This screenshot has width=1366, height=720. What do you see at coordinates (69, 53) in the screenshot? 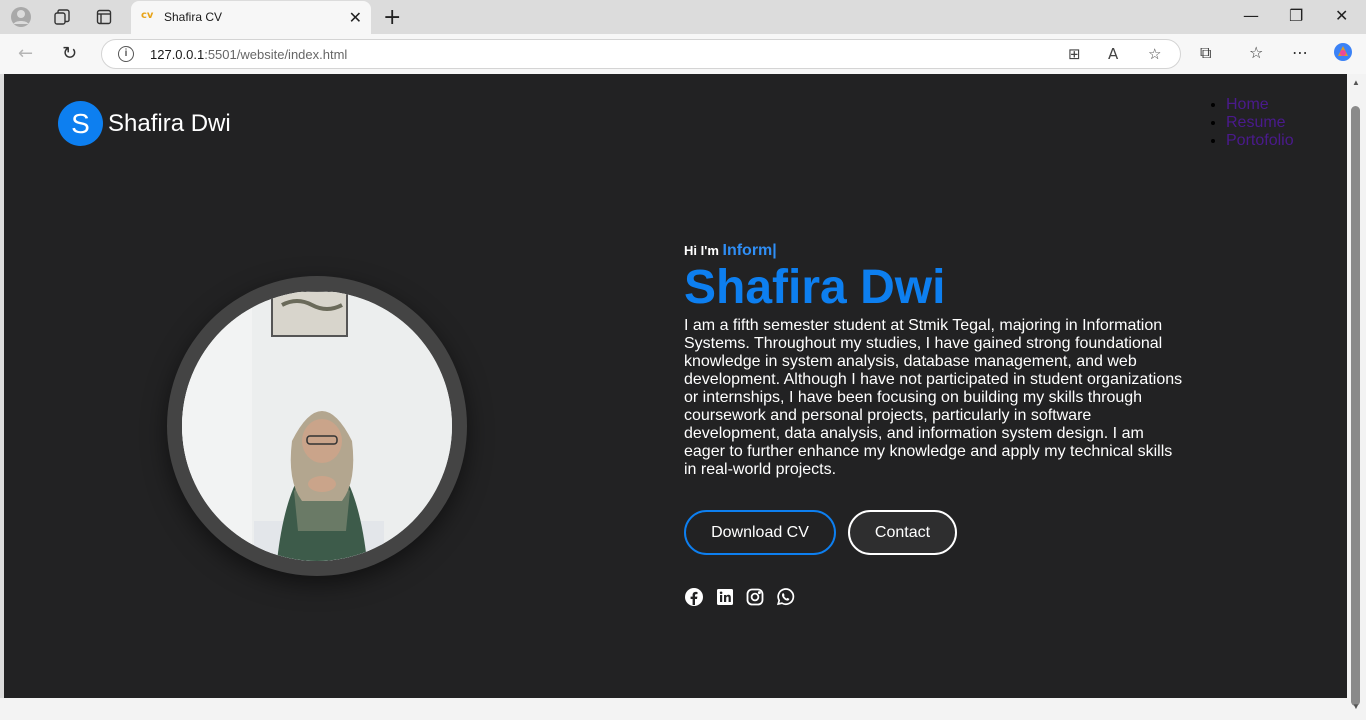
I see `reload-icon: ↻` at bounding box center [69, 53].